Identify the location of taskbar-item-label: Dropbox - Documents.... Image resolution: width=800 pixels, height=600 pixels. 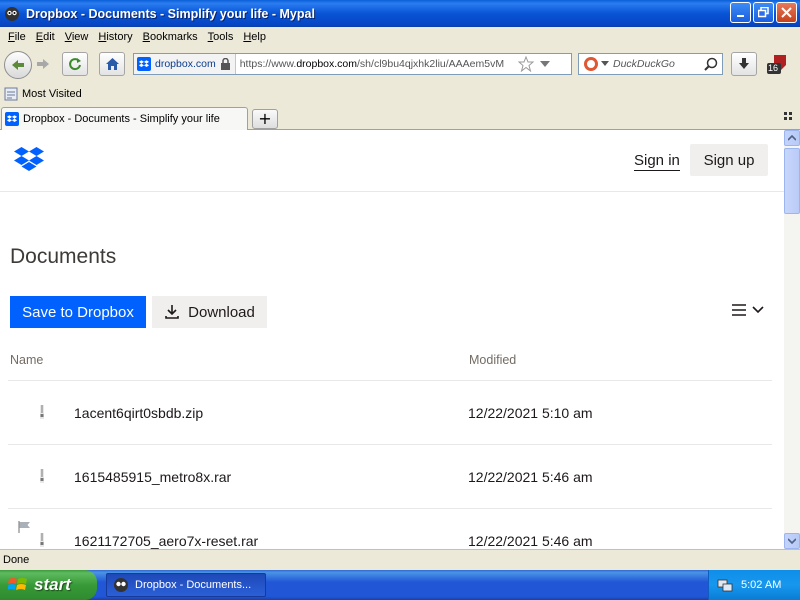
(193, 585).